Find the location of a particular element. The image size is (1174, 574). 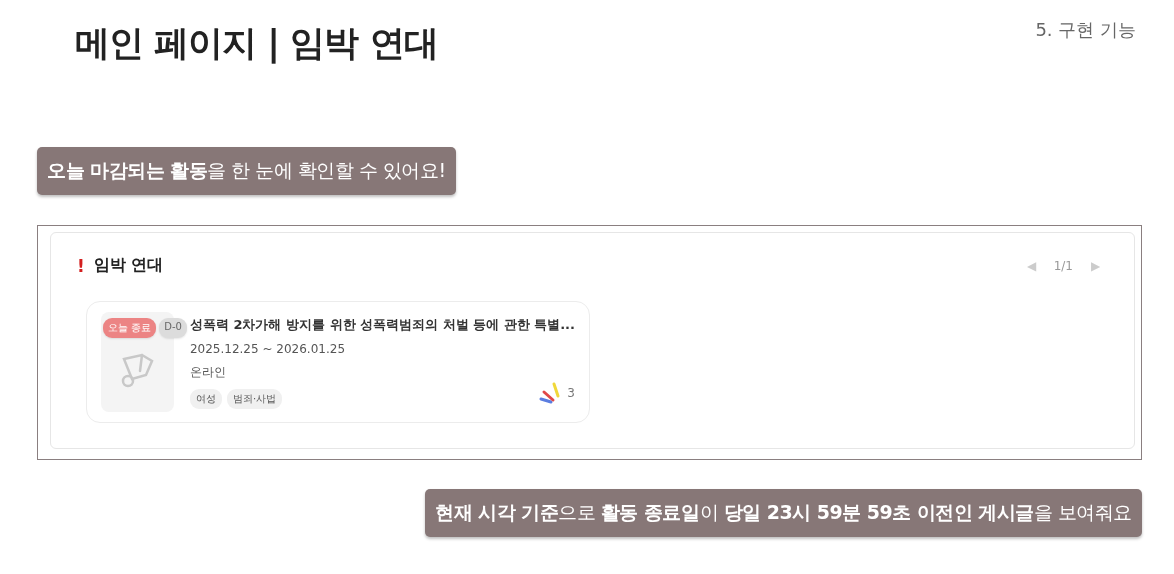

page-title: 메인 페이지 | 임박 연대 is located at coordinates (256, 44).